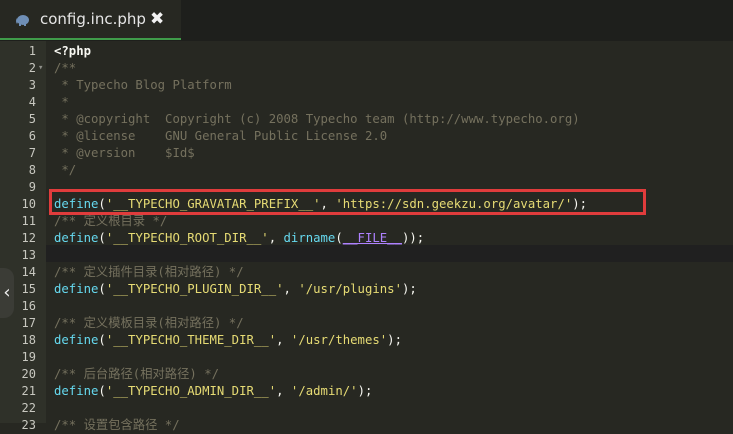 This screenshot has width=733, height=434. Describe the element at coordinates (28, 391) in the screenshot. I see `line-number: 21` at that location.